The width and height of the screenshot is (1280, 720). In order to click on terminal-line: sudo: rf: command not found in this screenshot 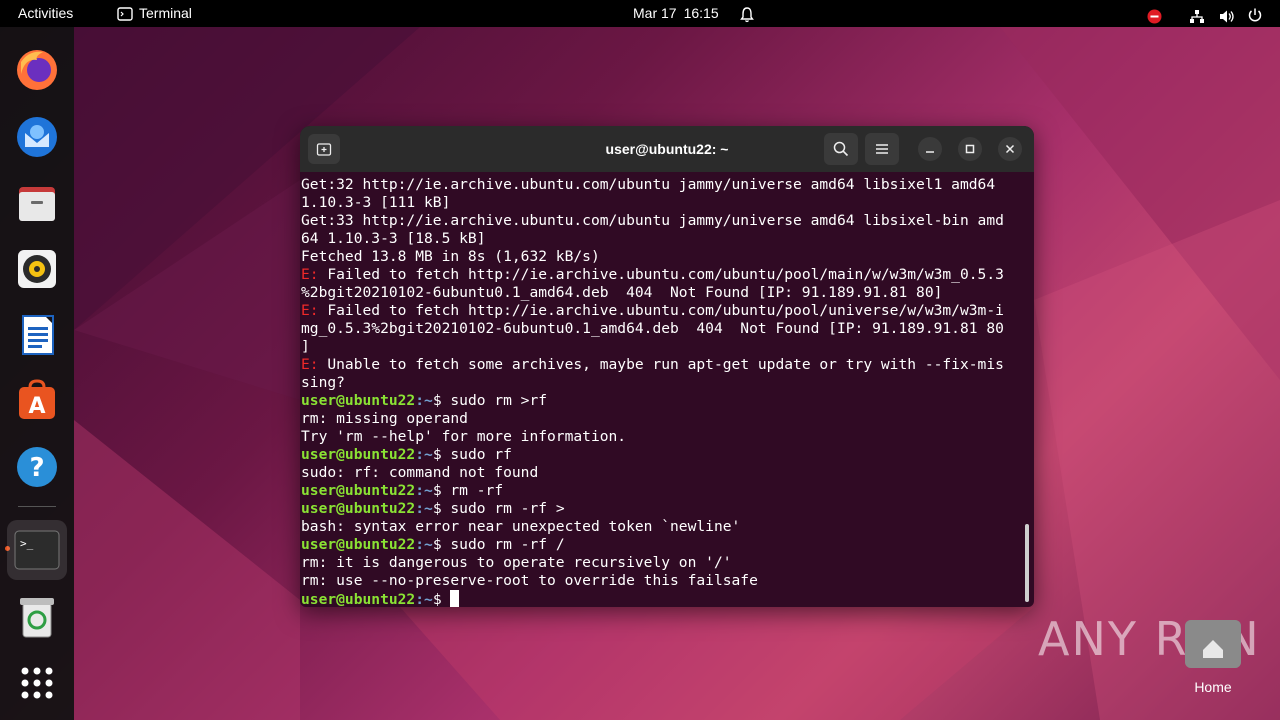, I will do `click(420, 472)`.